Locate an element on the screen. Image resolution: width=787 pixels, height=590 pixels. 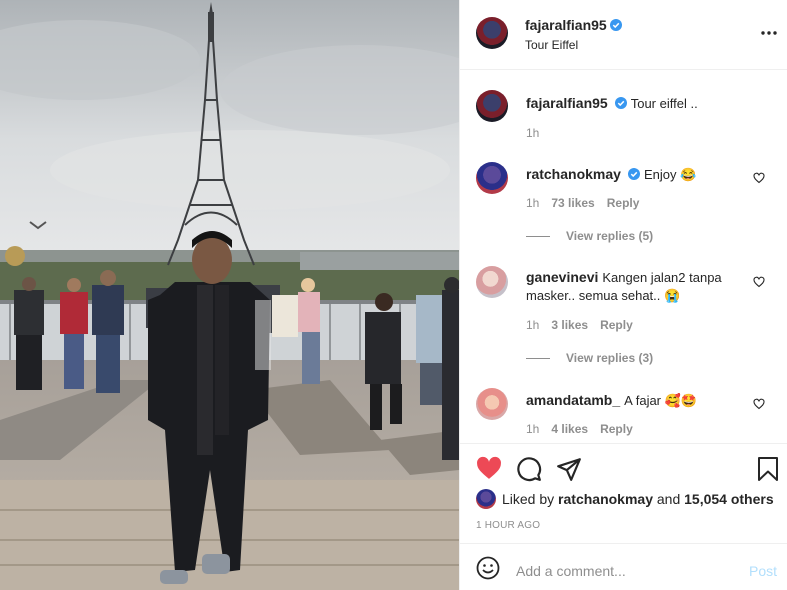
author-avatar is located at coordinates (492, 33).